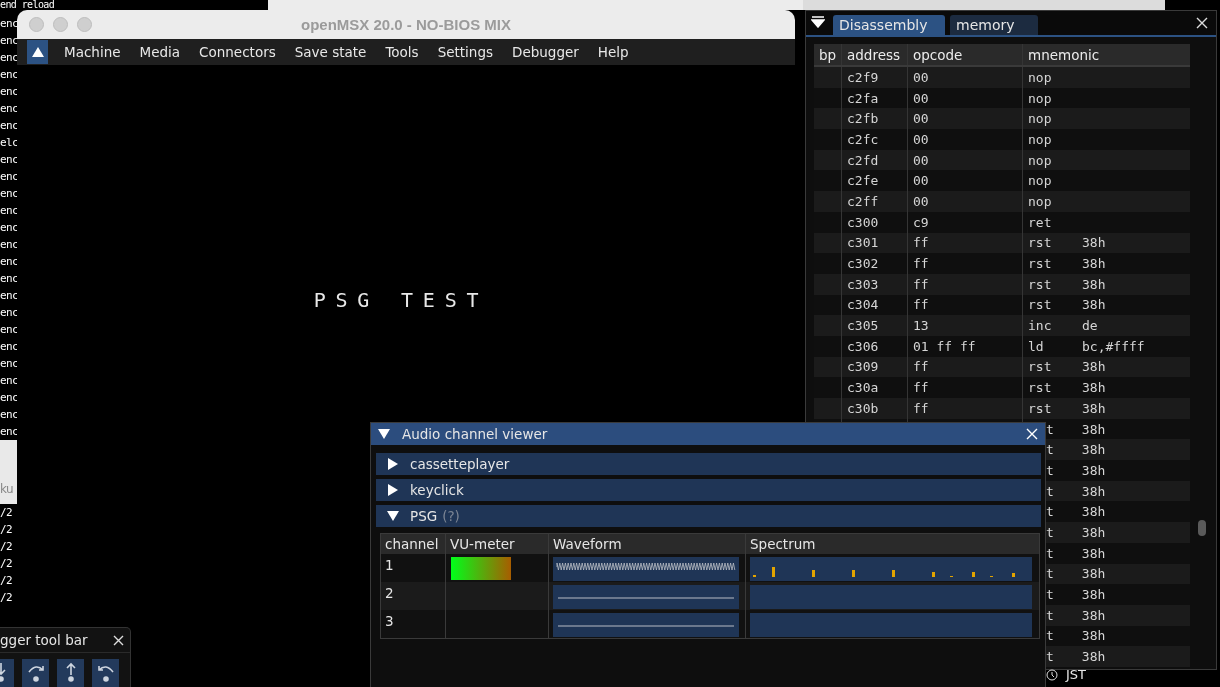 The height and width of the screenshot is (687, 1220). Describe the element at coordinates (863, 408) in the screenshot. I see `table-cell: c30b` at that location.